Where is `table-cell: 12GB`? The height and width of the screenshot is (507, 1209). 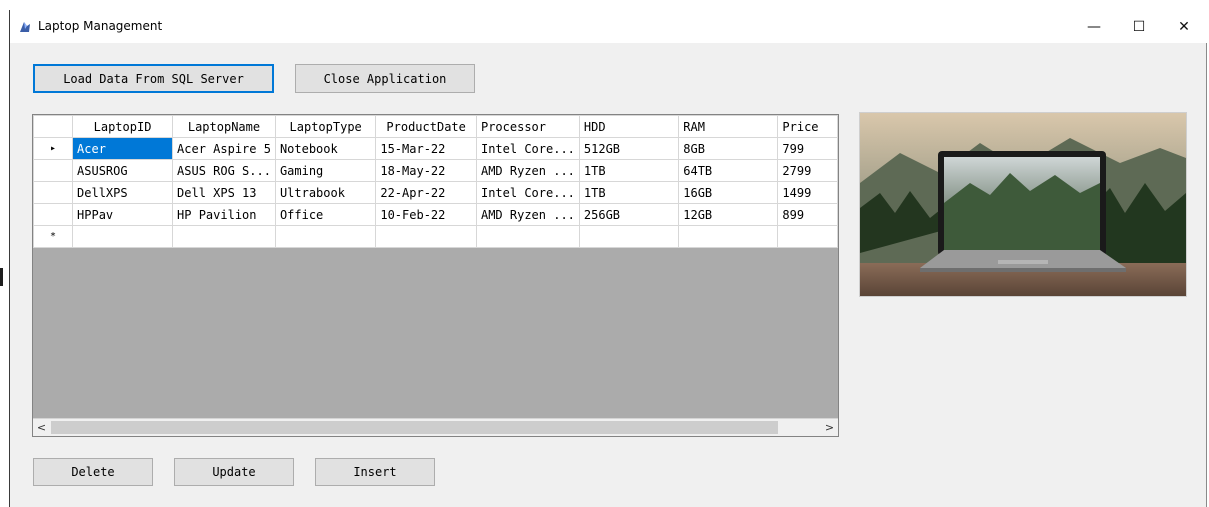
table-cell: 12GB is located at coordinates (728, 214).